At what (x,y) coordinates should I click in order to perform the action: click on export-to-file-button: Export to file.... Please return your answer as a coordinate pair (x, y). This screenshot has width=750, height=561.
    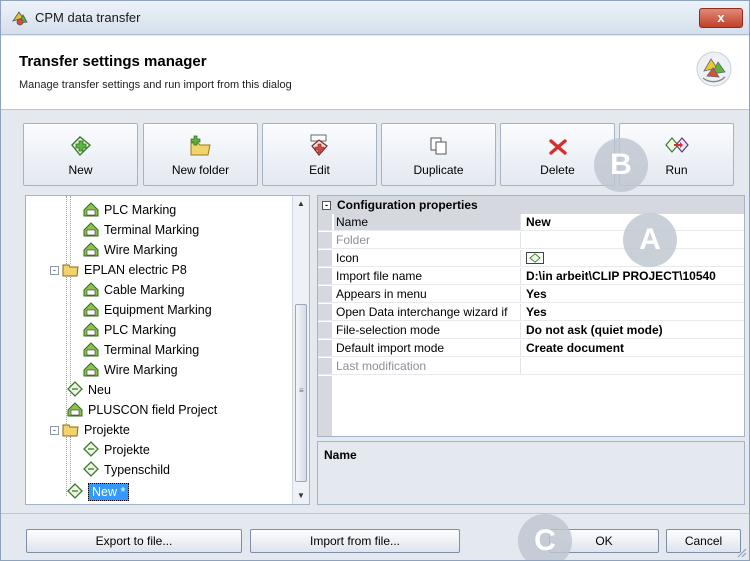
    Looking at the image, I should click on (134, 541).